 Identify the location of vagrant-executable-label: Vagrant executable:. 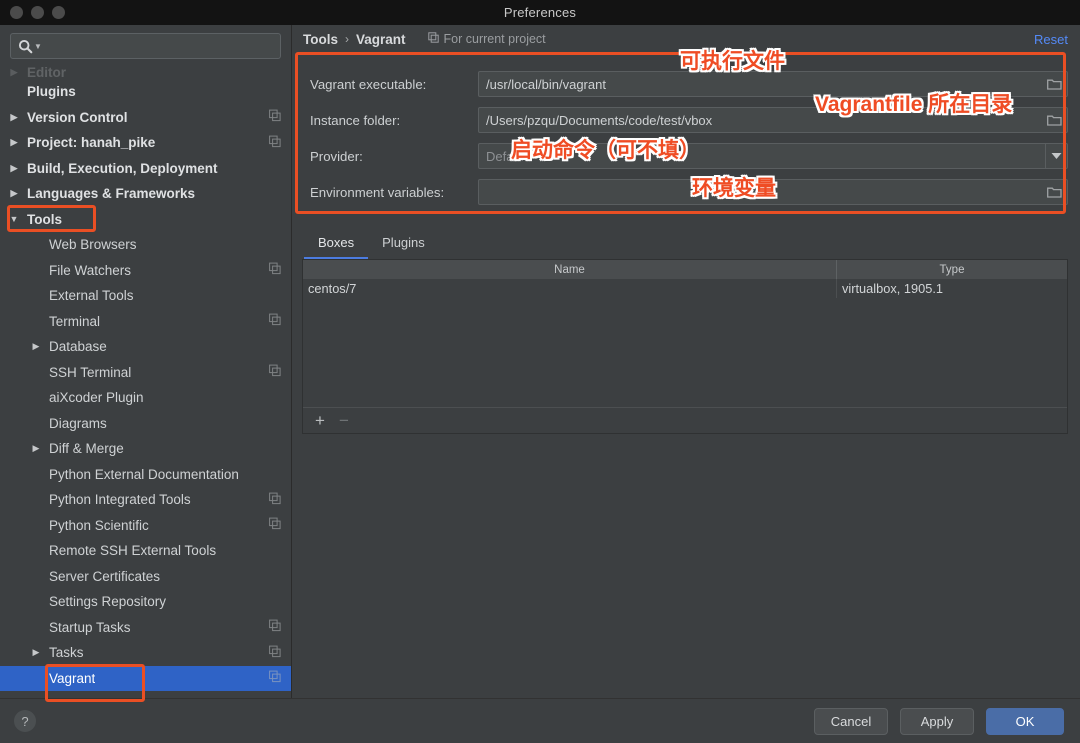
(368, 84).